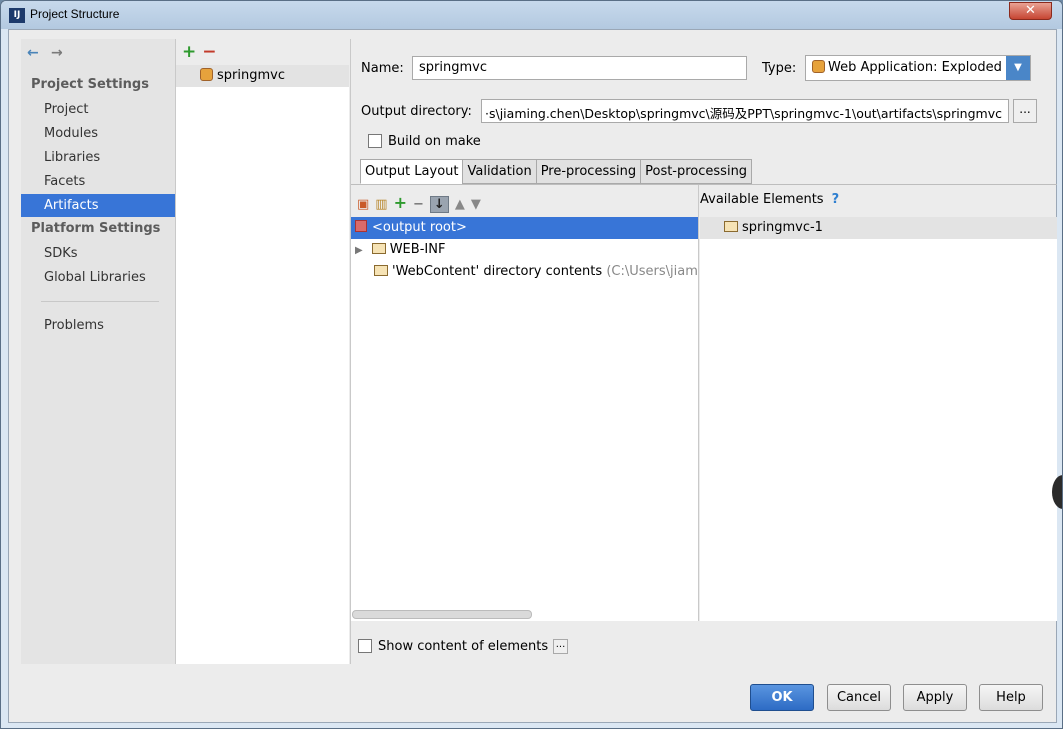  What do you see at coordinates (434, 141) in the screenshot?
I see `build-on-make-label: Build on make` at bounding box center [434, 141].